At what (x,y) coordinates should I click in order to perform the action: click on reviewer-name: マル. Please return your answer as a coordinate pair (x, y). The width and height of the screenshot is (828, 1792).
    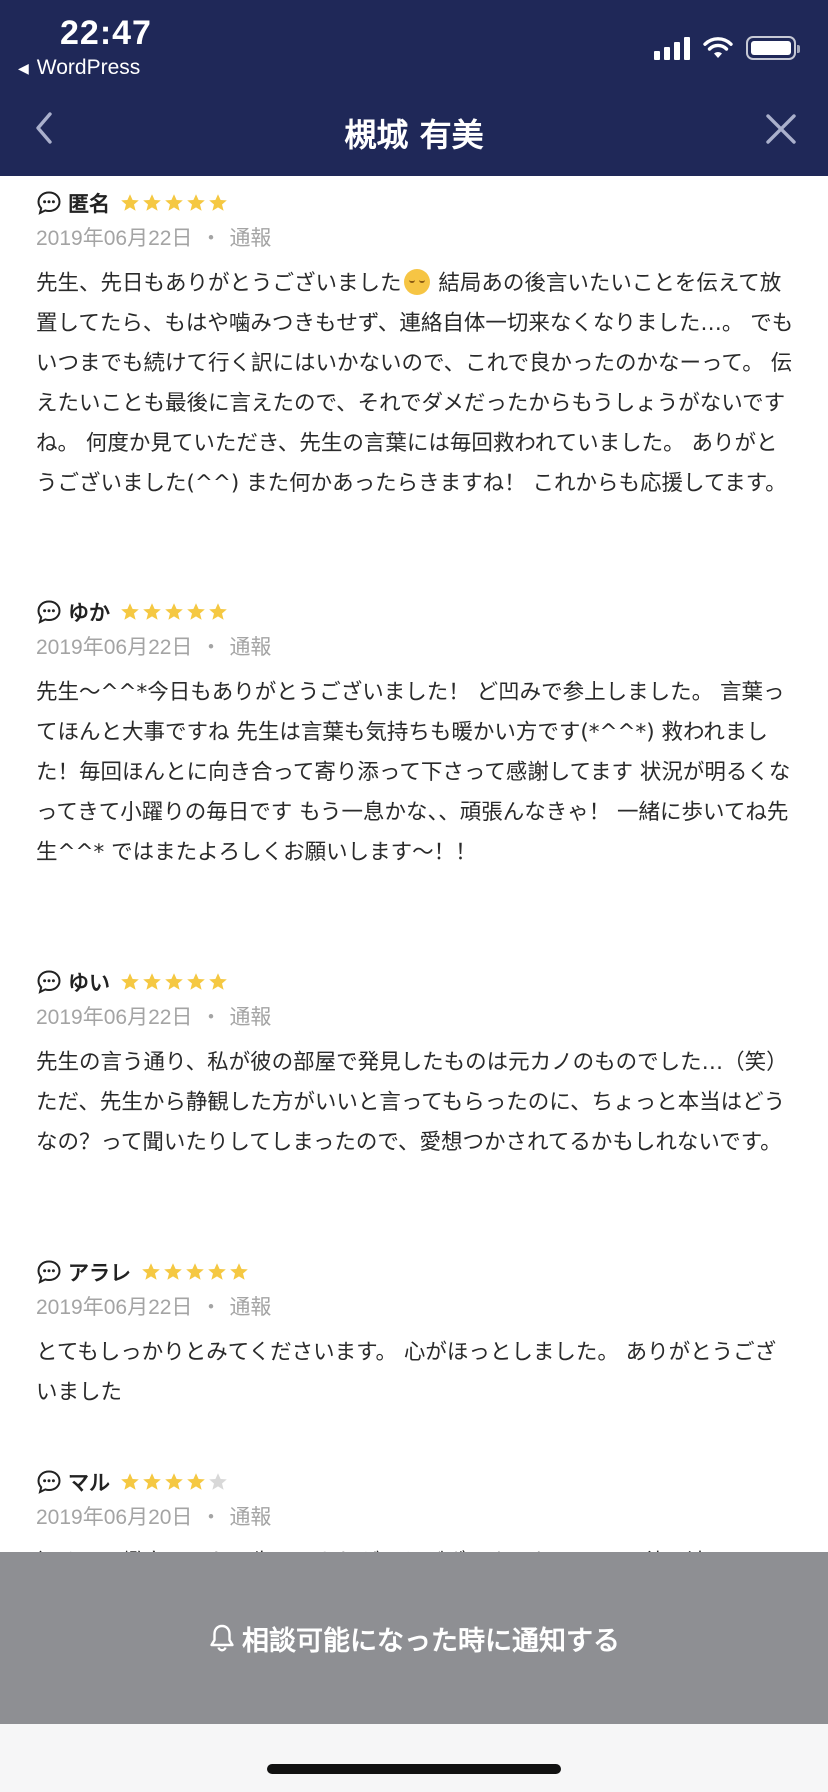
    Looking at the image, I should click on (89, 1483).